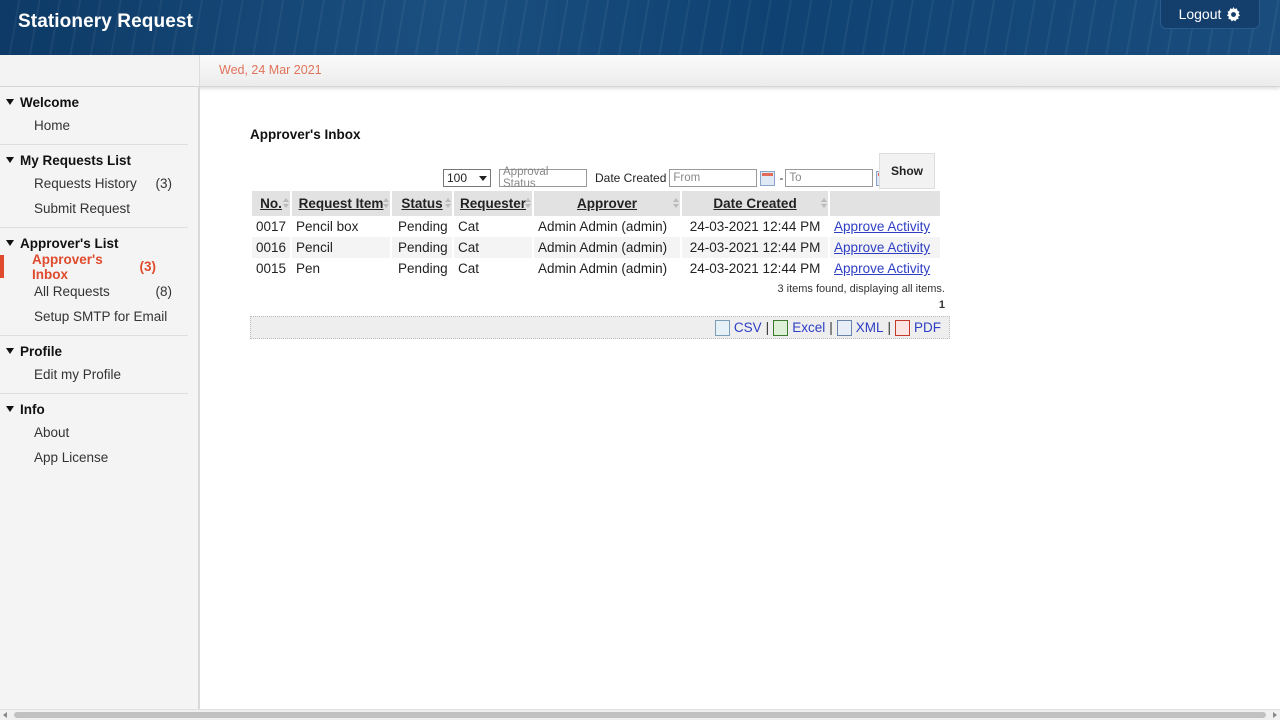 The height and width of the screenshot is (720, 1280). I want to click on column-header-no: No., so click(271, 203).